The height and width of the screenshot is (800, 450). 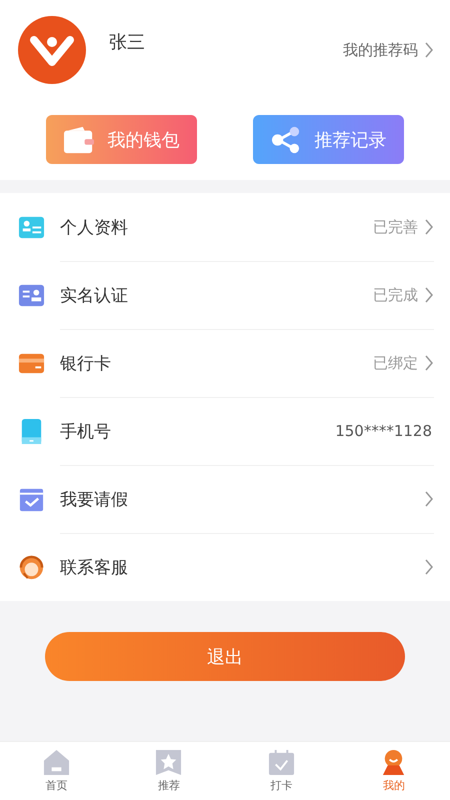 What do you see at coordinates (127, 42) in the screenshot?
I see `user-name: 张三` at bounding box center [127, 42].